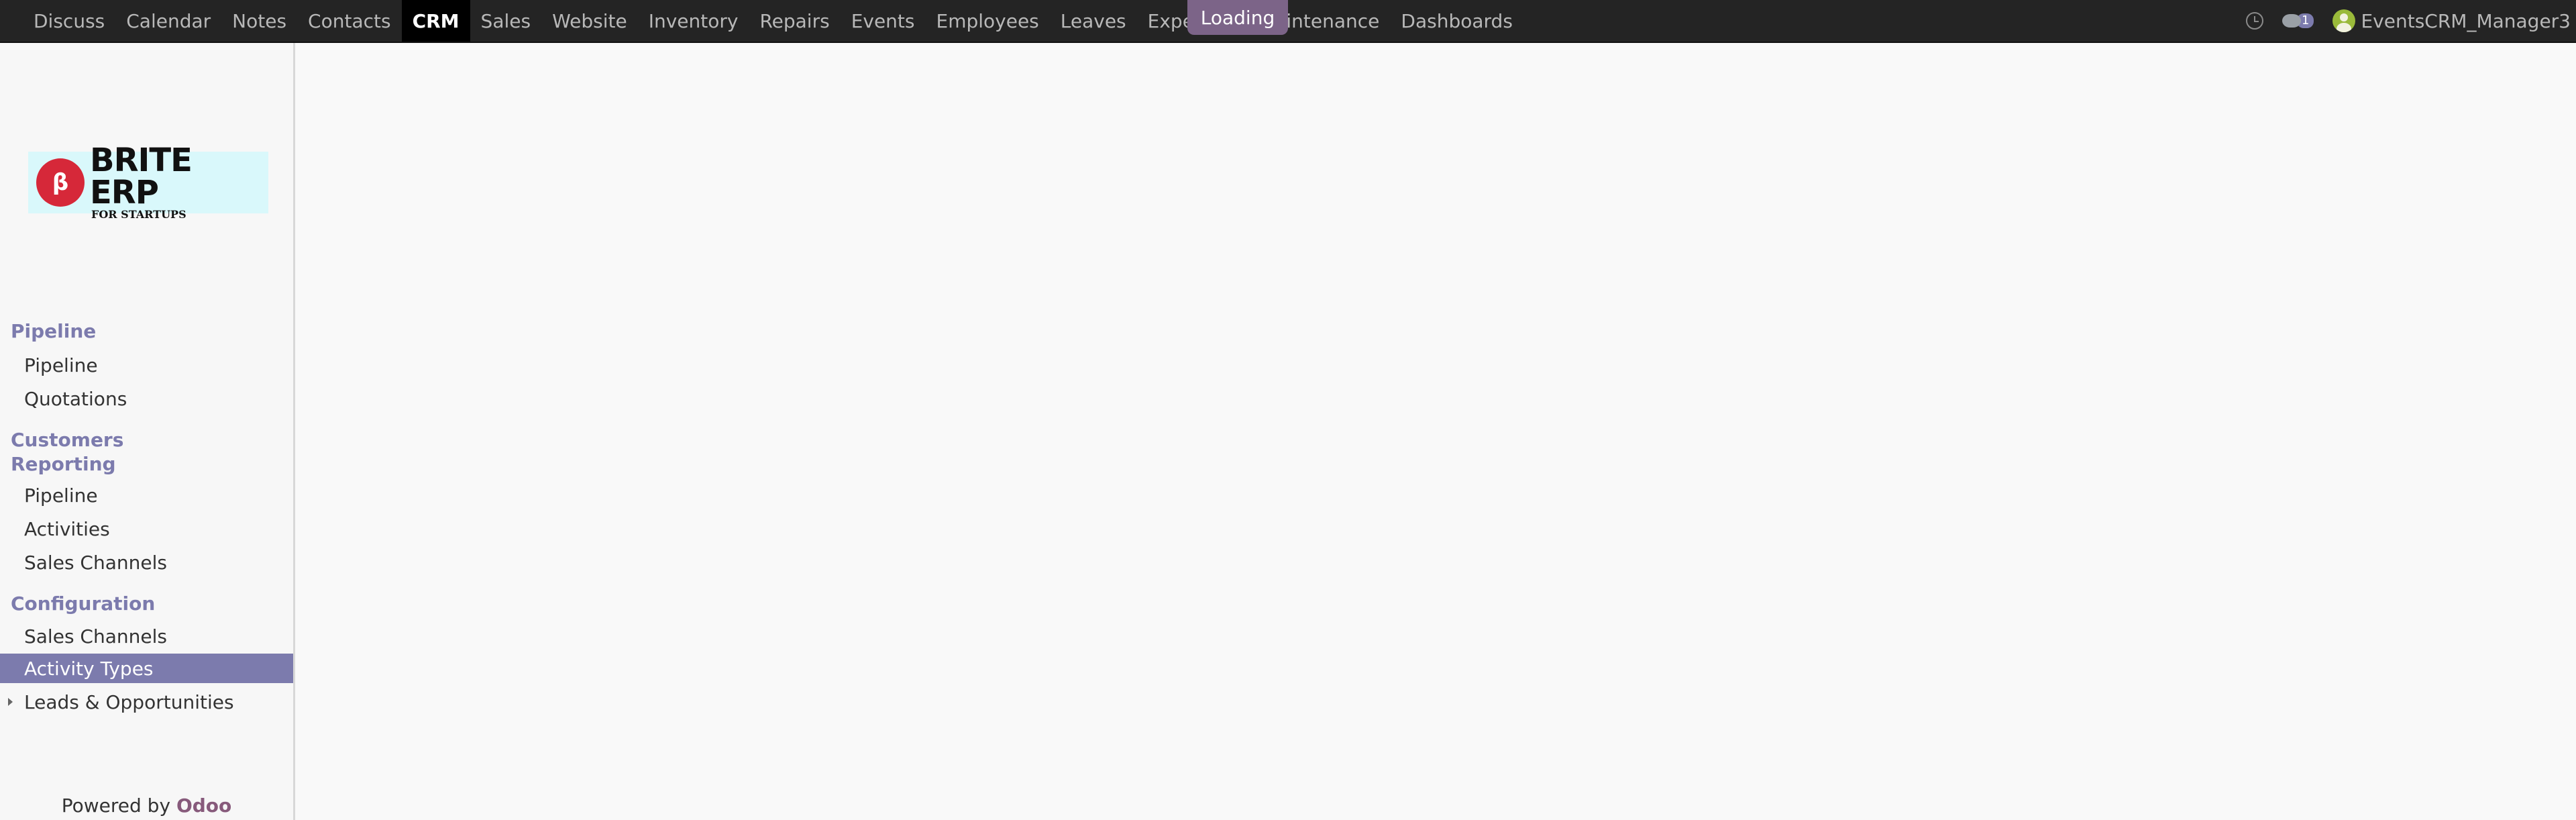 The image size is (2576, 820). Describe the element at coordinates (129, 701) in the screenshot. I see `sidebar-item-label: Leads & Opportunities` at that location.